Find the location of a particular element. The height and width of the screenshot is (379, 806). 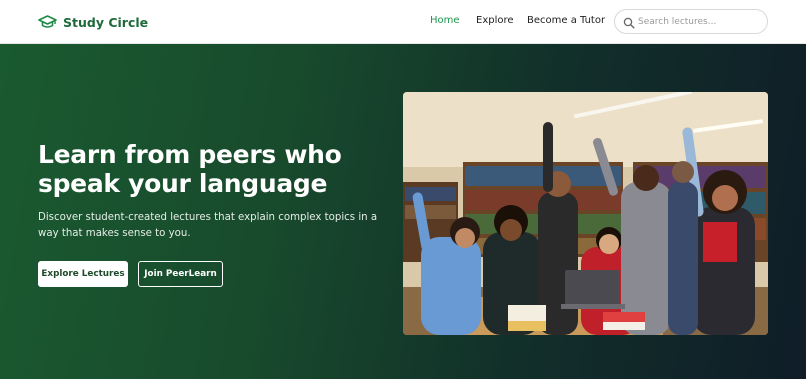

brand-logo: Study Circle is located at coordinates (93, 22).